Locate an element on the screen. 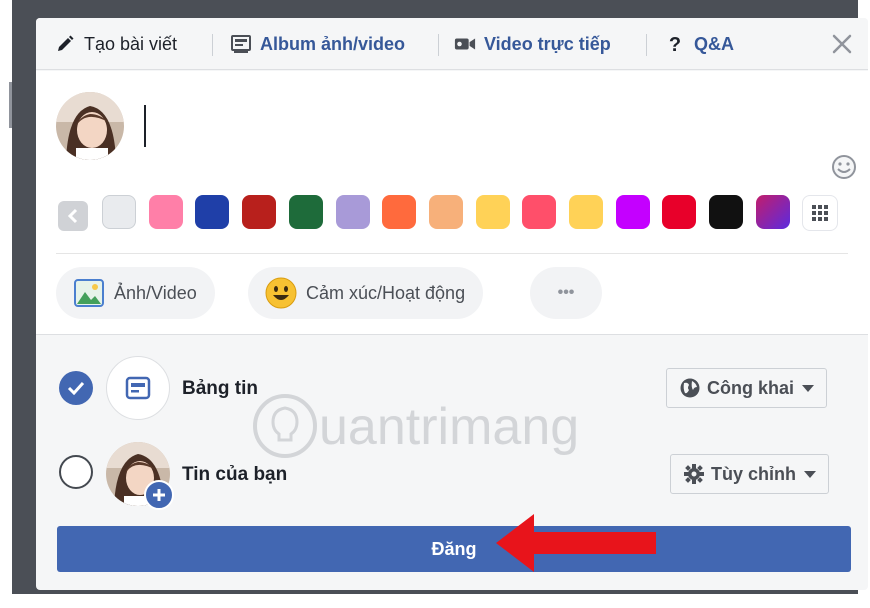 Image resolution: width=870 pixels, height=608 pixels. destination-your-story: Tin của bạn Tùy chỉnh is located at coordinates (452, 474).